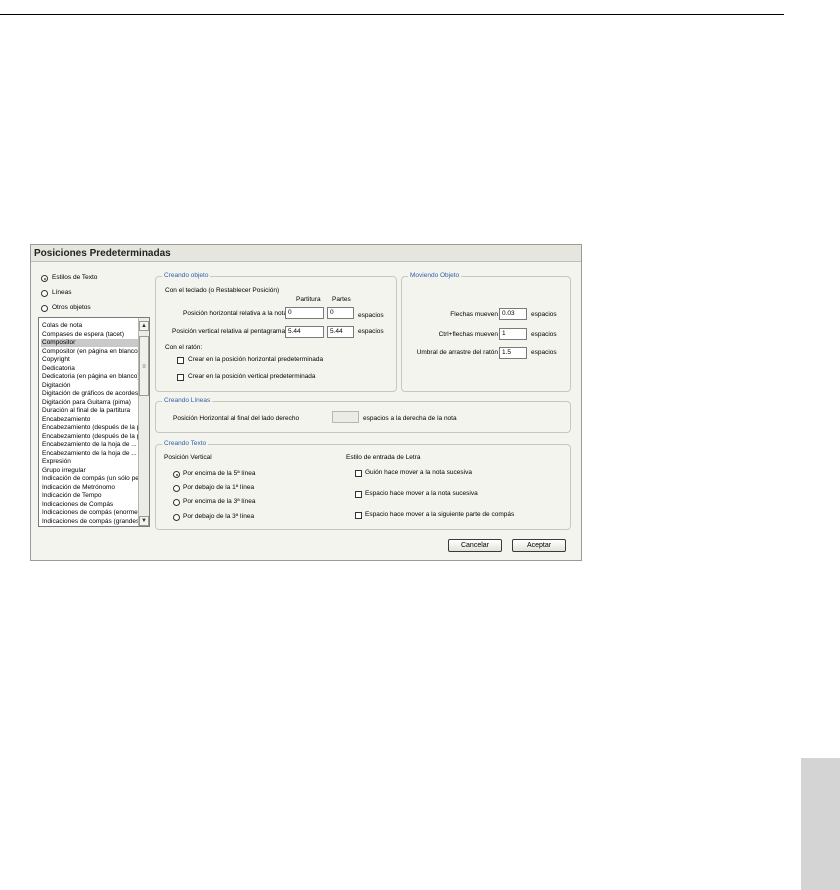 This screenshot has height=890, width=840. Describe the element at coordinates (358, 494) in the screenshot. I see `check-space-next-note` at that location.